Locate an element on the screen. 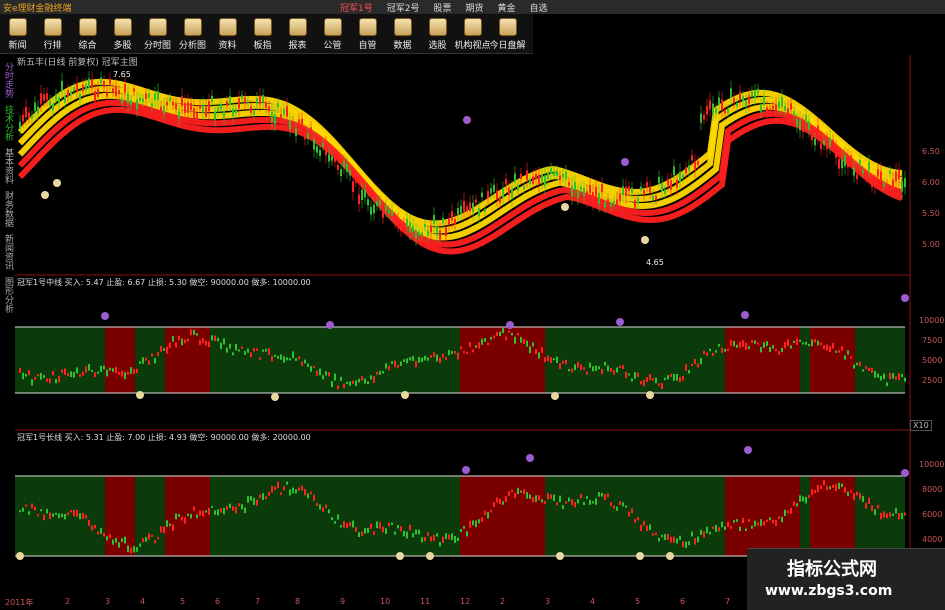 The height and width of the screenshot is (610, 945). long-y-tick: 4000 is located at coordinates (932, 539).